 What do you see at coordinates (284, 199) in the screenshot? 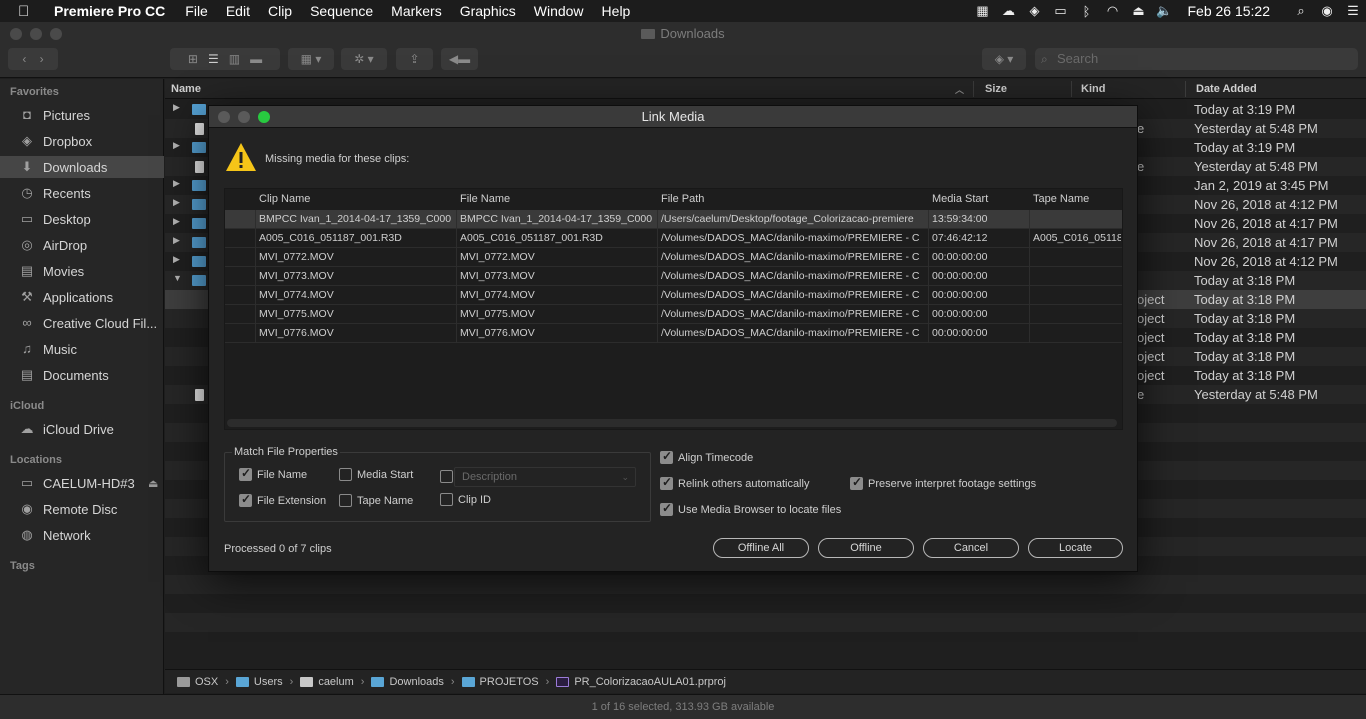
I see `col-clip-name: Clip Name` at bounding box center [284, 199].